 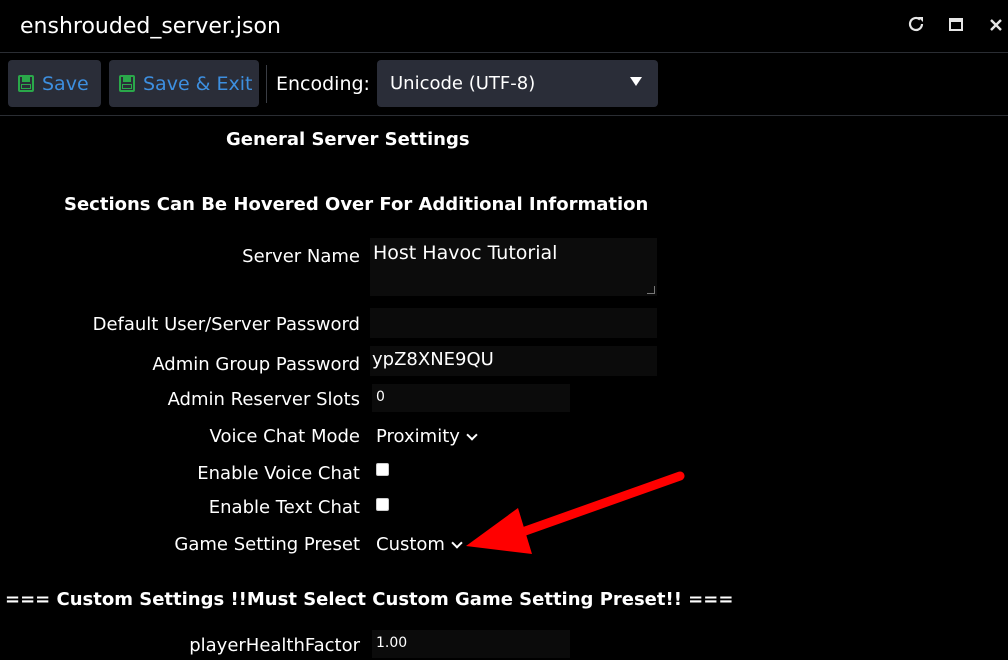 I want to click on voice-chat-mode-value: Proximity, so click(x=418, y=436).